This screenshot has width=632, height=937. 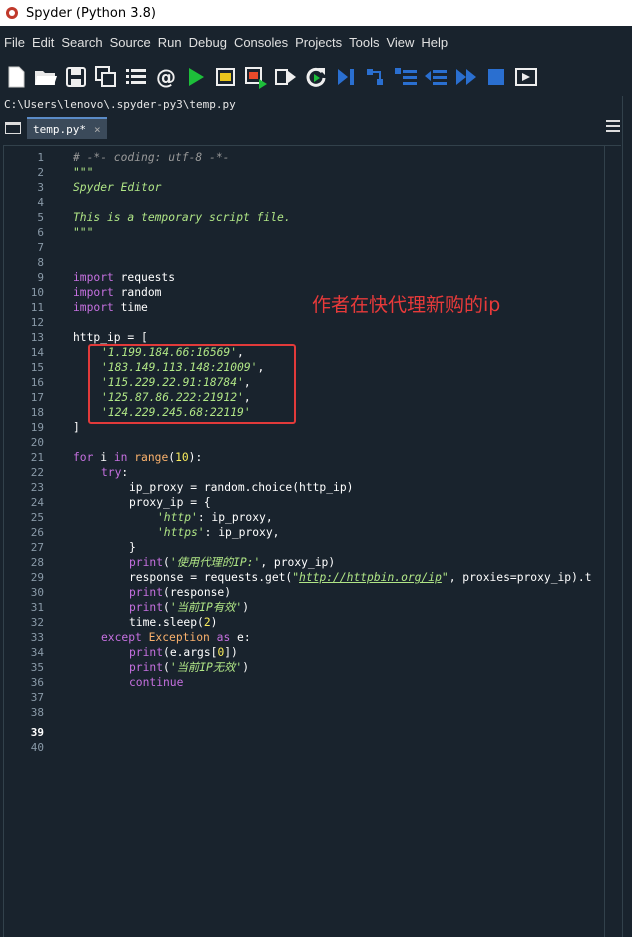 What do you see at coordinates (91, 13) in the screenshot?
I see `window-title: Spyder (Python 3.8)` at bounding box center [91, 13].